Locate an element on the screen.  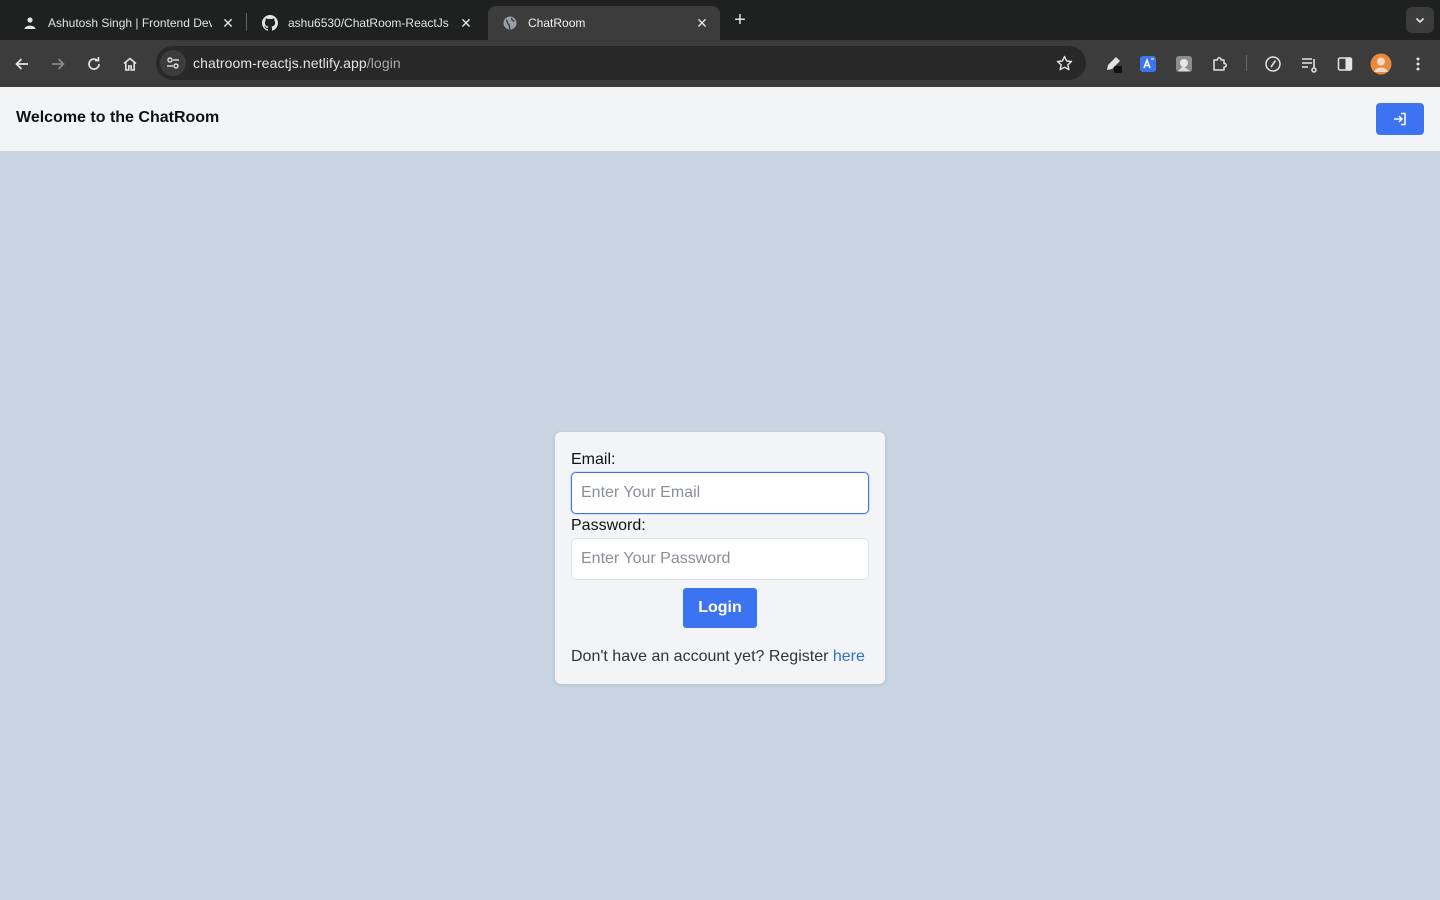
password-field is located at coordinates (720, 559).